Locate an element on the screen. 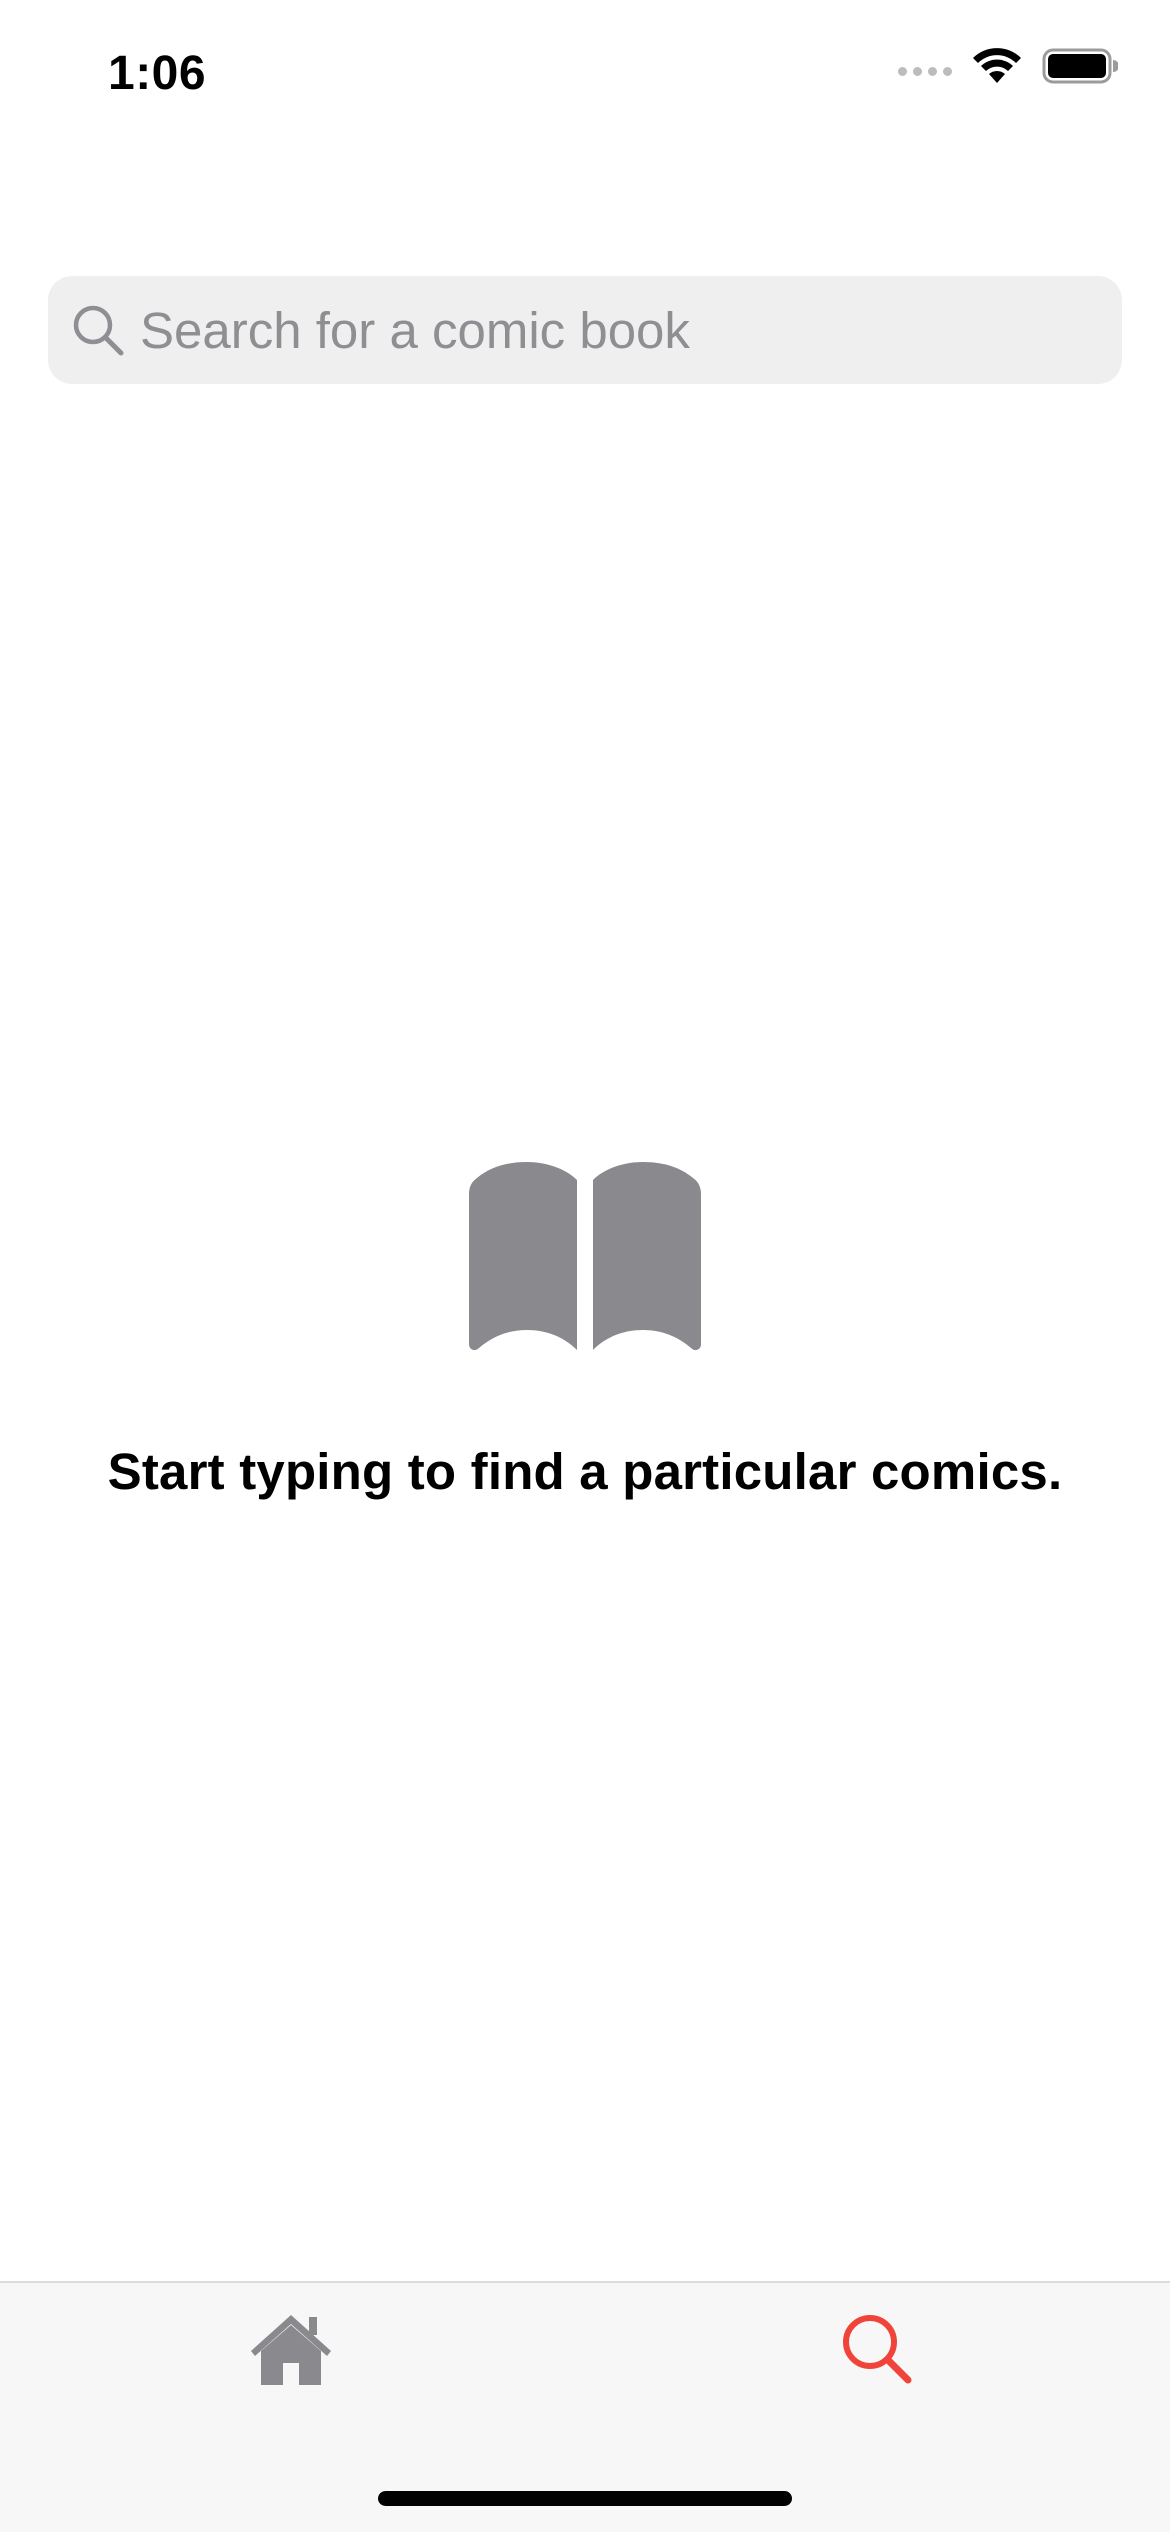 The width and height of the screenshot is (1170, 2532). tab-home is located at coordinates (291, 2349).